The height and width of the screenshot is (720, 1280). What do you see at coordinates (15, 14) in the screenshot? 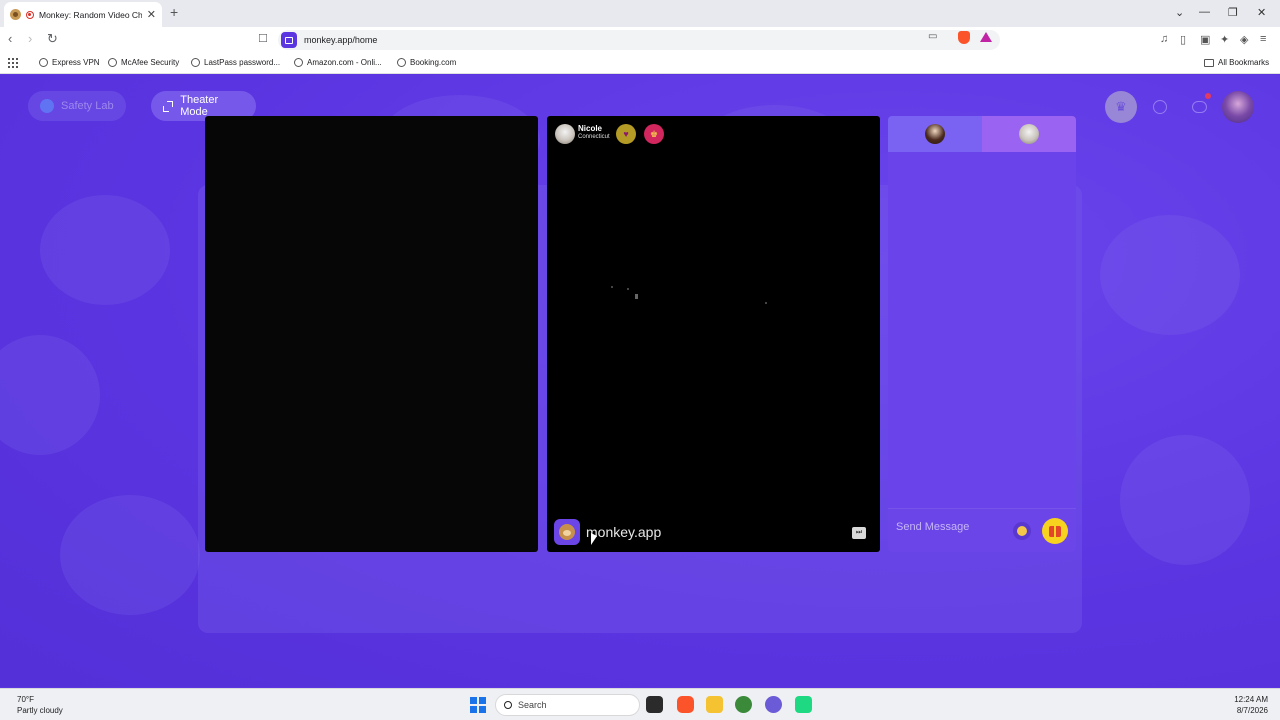
I see `monkey-favicon-icon` at bounding box center [15, 14].